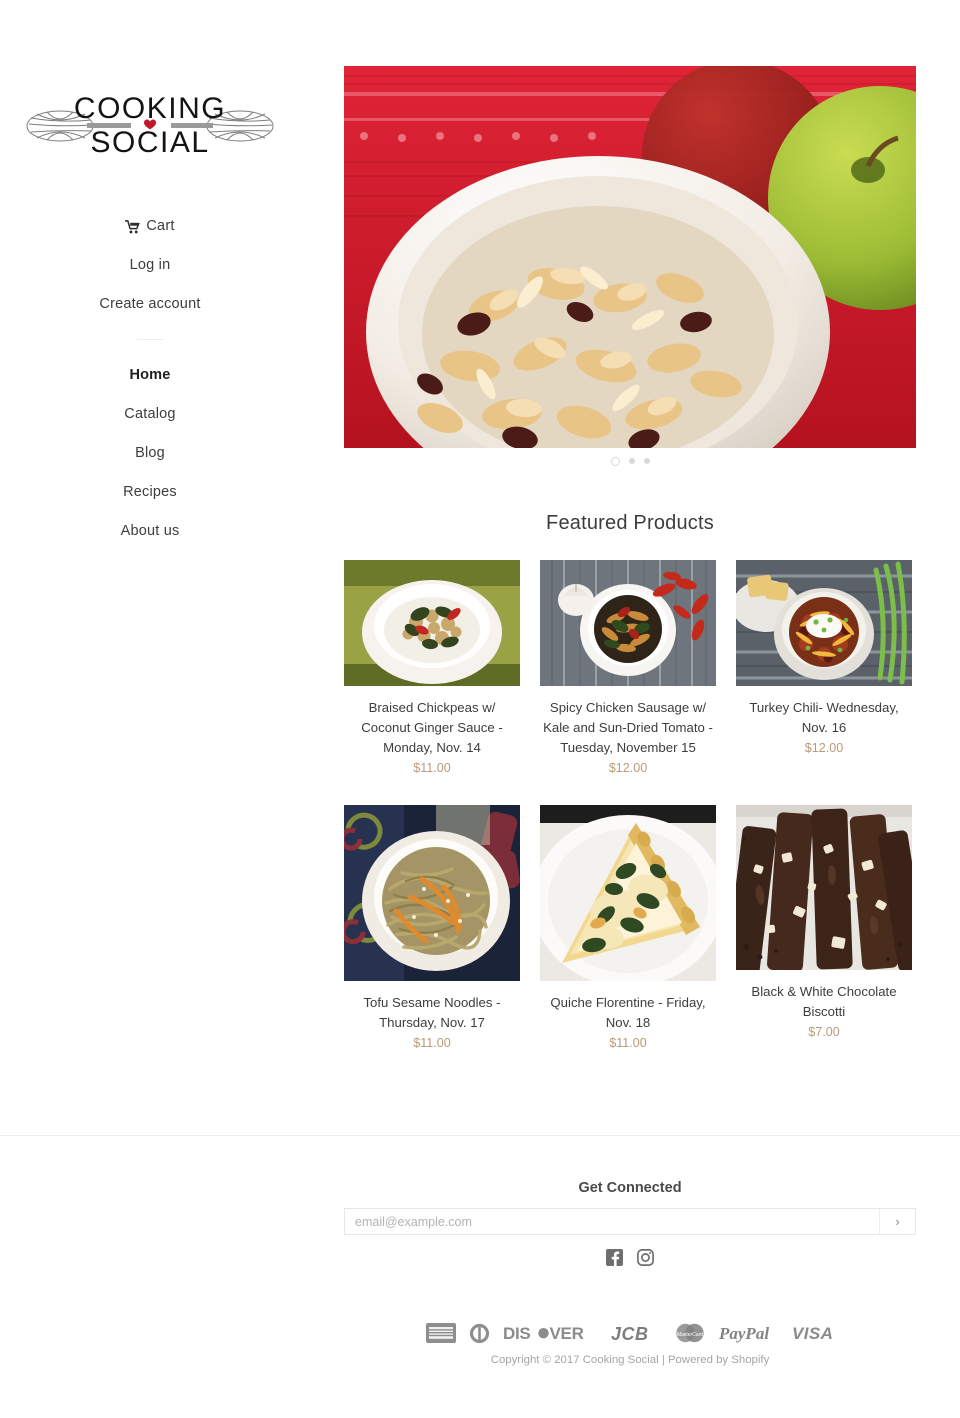 Image resolution: width=960 pixels, height=1418 pixels. Describe the element at coordinates (543, 1333) in the screenshot. I see `discover-icon: DIS VER` at that location.